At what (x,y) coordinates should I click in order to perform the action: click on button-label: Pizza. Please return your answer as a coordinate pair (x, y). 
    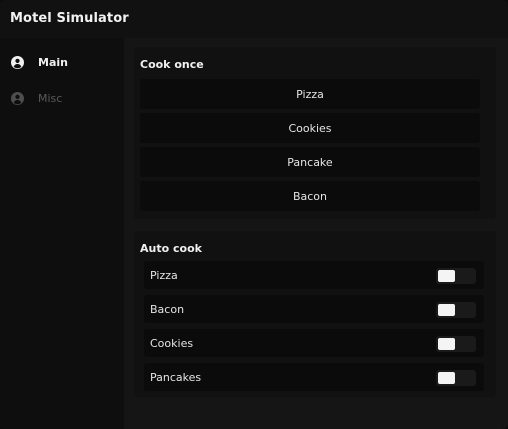
    Looking at the image, I should click on (310, 94).